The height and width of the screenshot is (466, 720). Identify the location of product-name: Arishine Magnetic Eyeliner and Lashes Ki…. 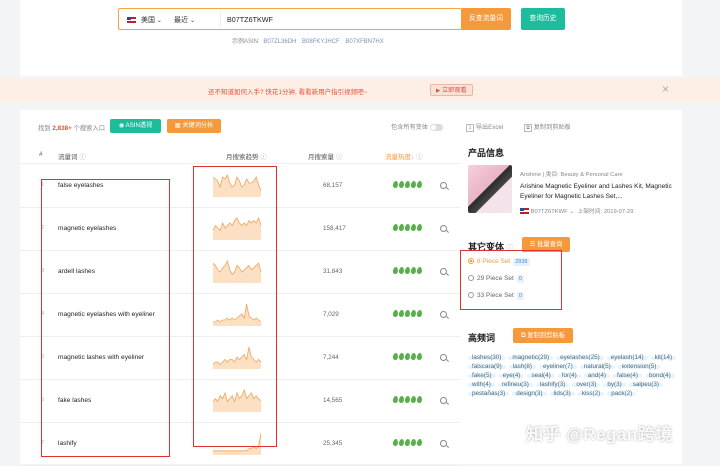
(596, 192).